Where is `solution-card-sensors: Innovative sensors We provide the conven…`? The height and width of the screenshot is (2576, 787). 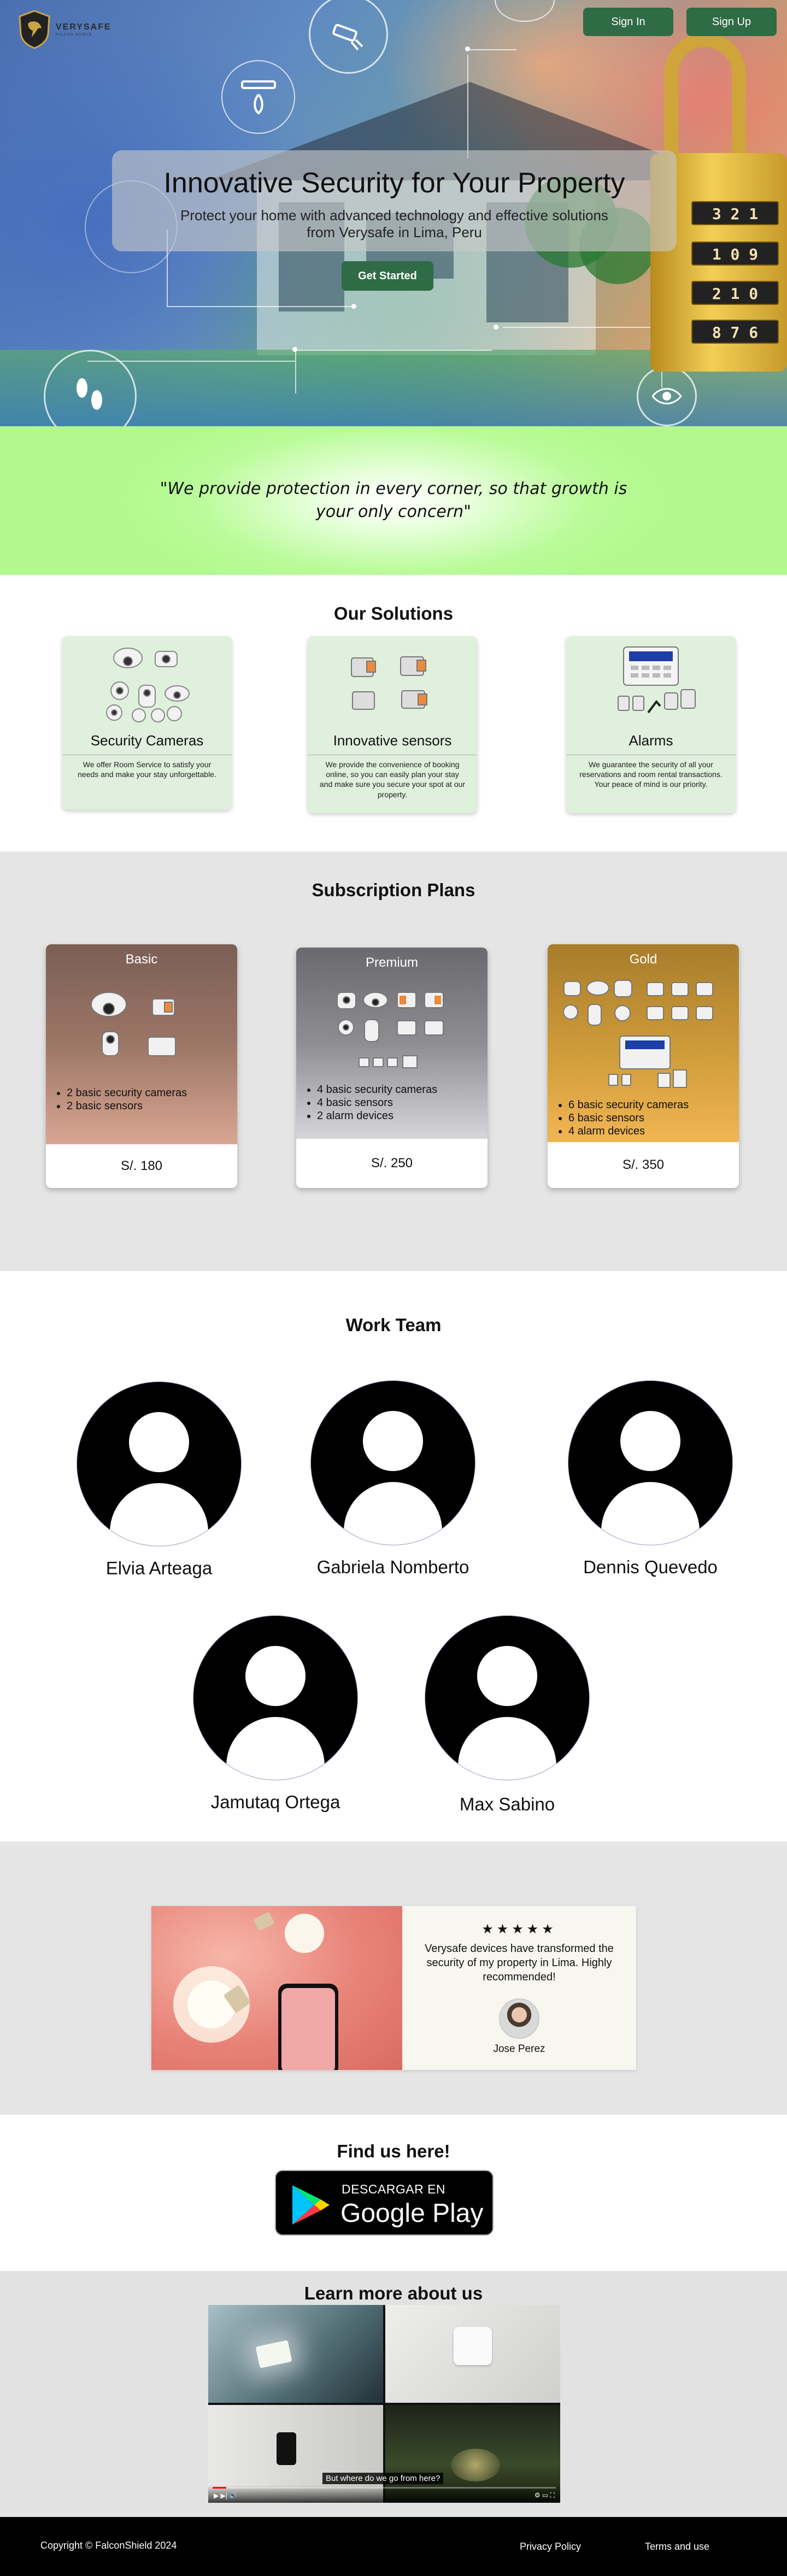
solution-card-sensors: Innovative sensors We provide the conven… is located at coordinates (392, 724).